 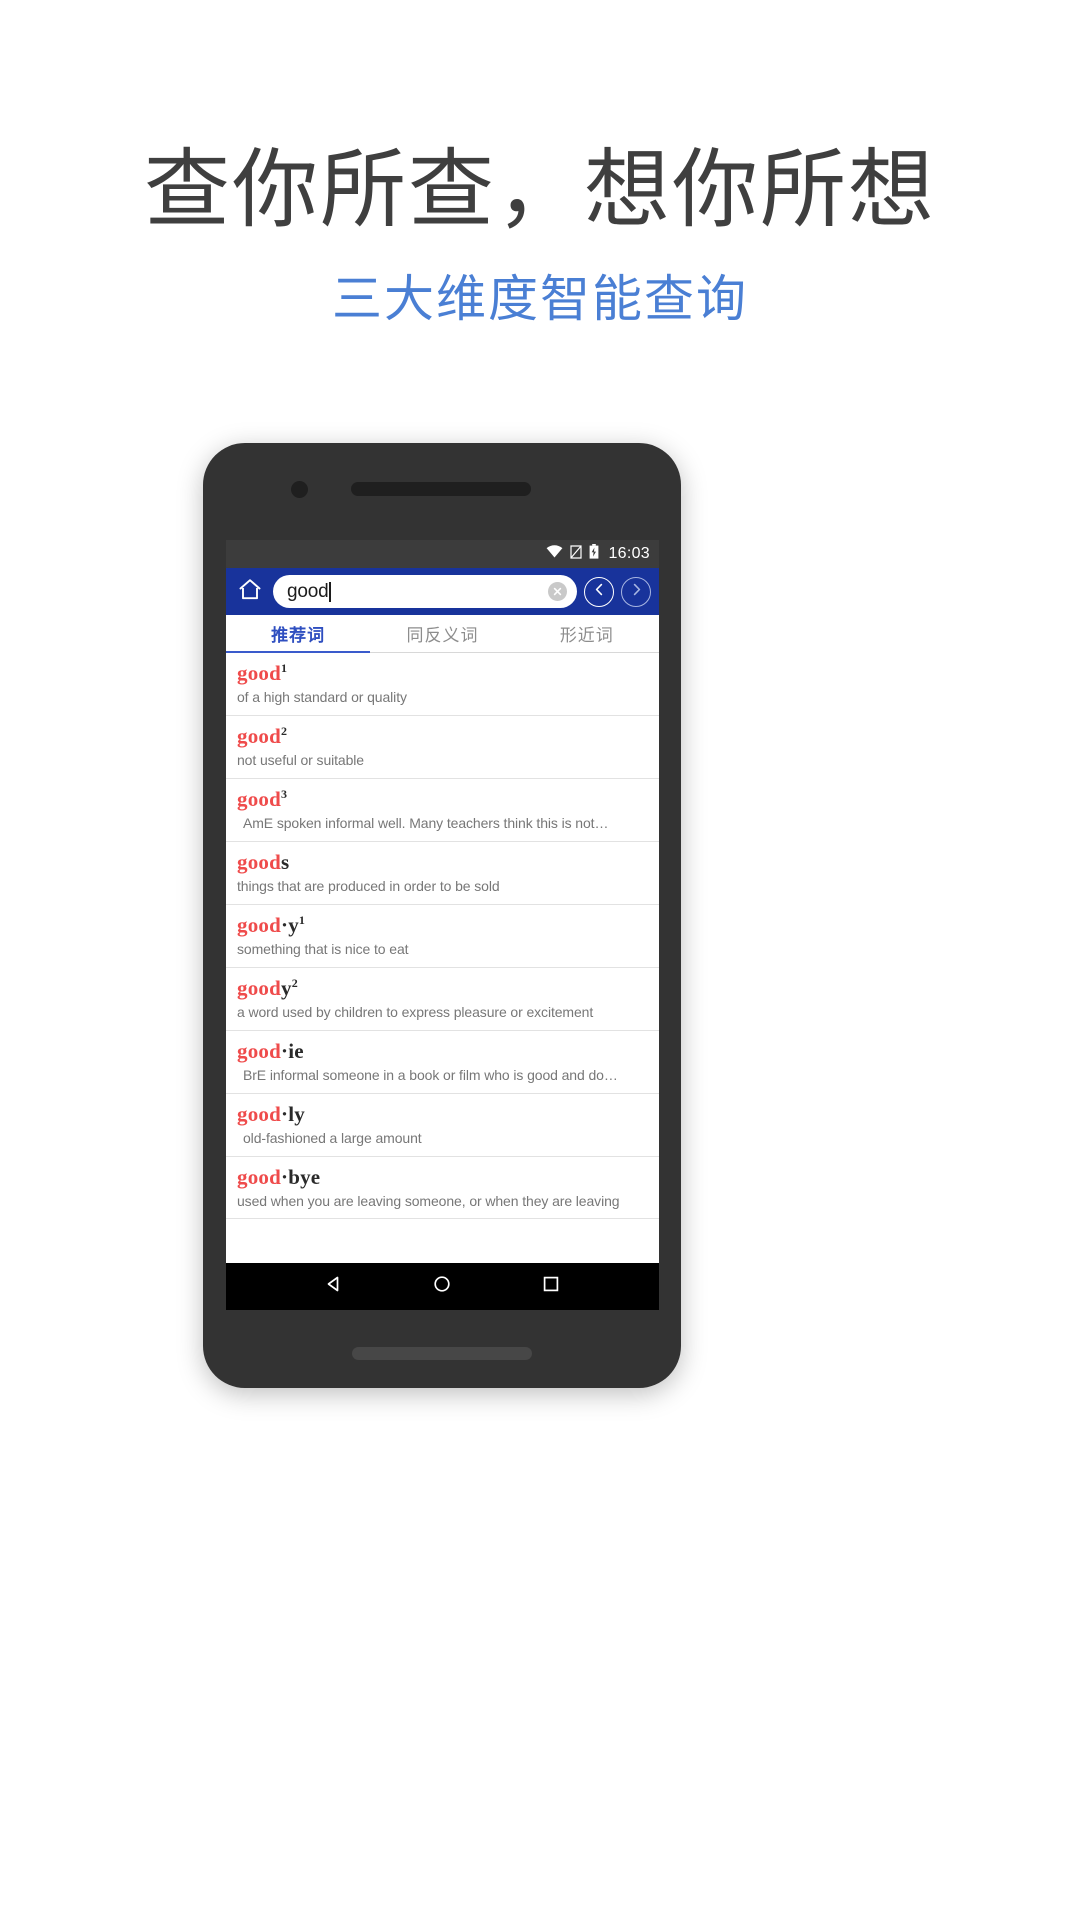 What do you see at coordinates (289, 924) in the screenshot?
I see `entry-rest: ·y` at bounding box center [289, 924].